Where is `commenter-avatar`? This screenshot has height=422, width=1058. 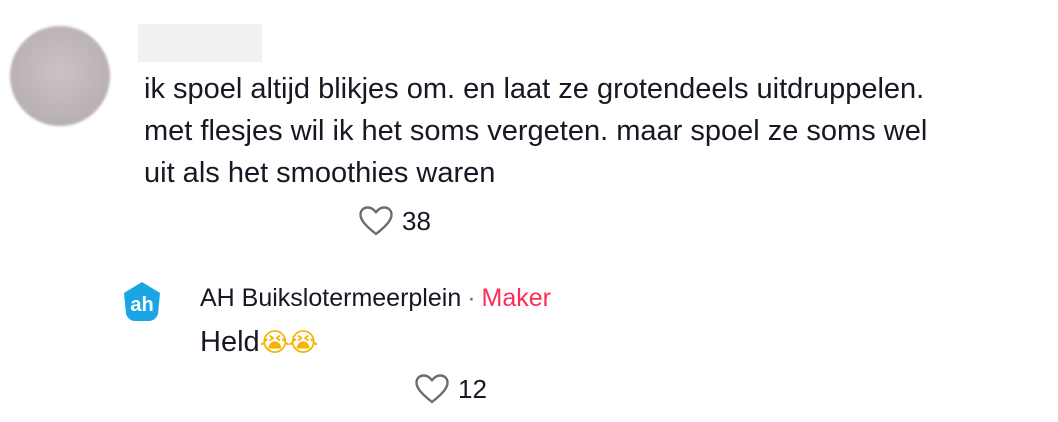 commenter-avatar is located at coordinates (60, 76).